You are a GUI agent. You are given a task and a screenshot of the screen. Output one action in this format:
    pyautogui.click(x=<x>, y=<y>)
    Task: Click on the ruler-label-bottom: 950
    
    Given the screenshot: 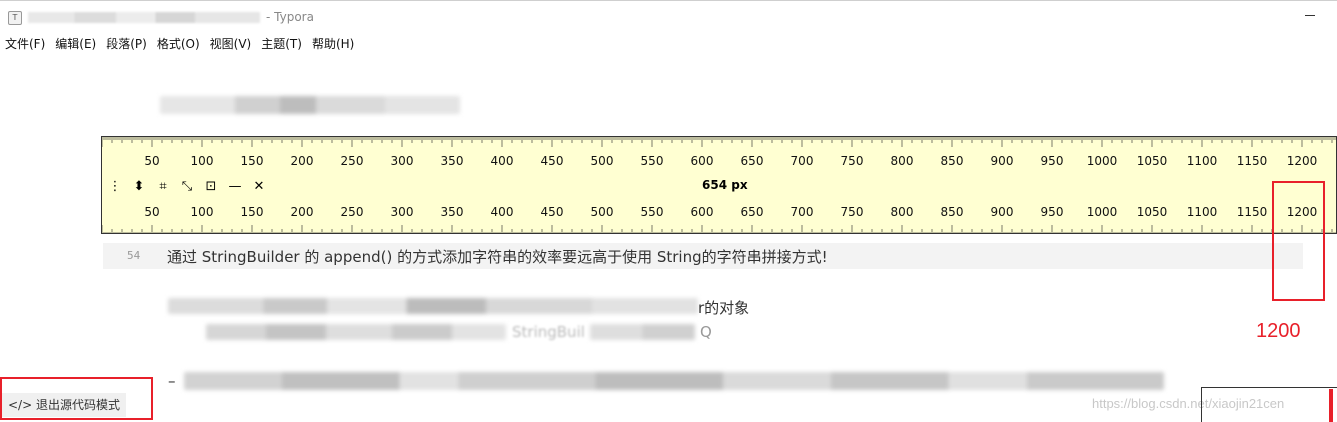 What is the action you would take?
    pyautogui.click(x=1052, y=212)
    